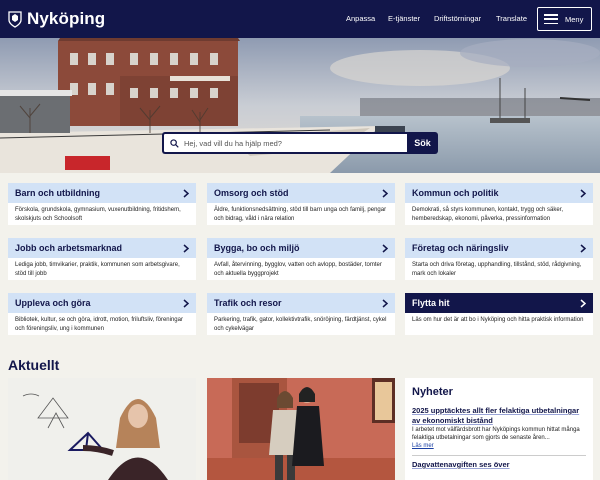 The height and width of the screenshot is (480, 600). I want to click on news-item: Dagvattenavgiften ses över, so click(499, 465).